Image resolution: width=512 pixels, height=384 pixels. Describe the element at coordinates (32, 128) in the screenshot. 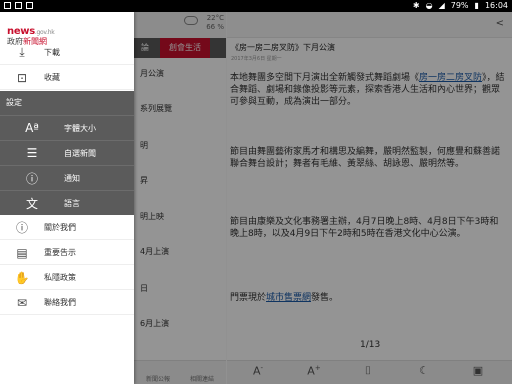

I see `font-size-icon: Aª` at that location.